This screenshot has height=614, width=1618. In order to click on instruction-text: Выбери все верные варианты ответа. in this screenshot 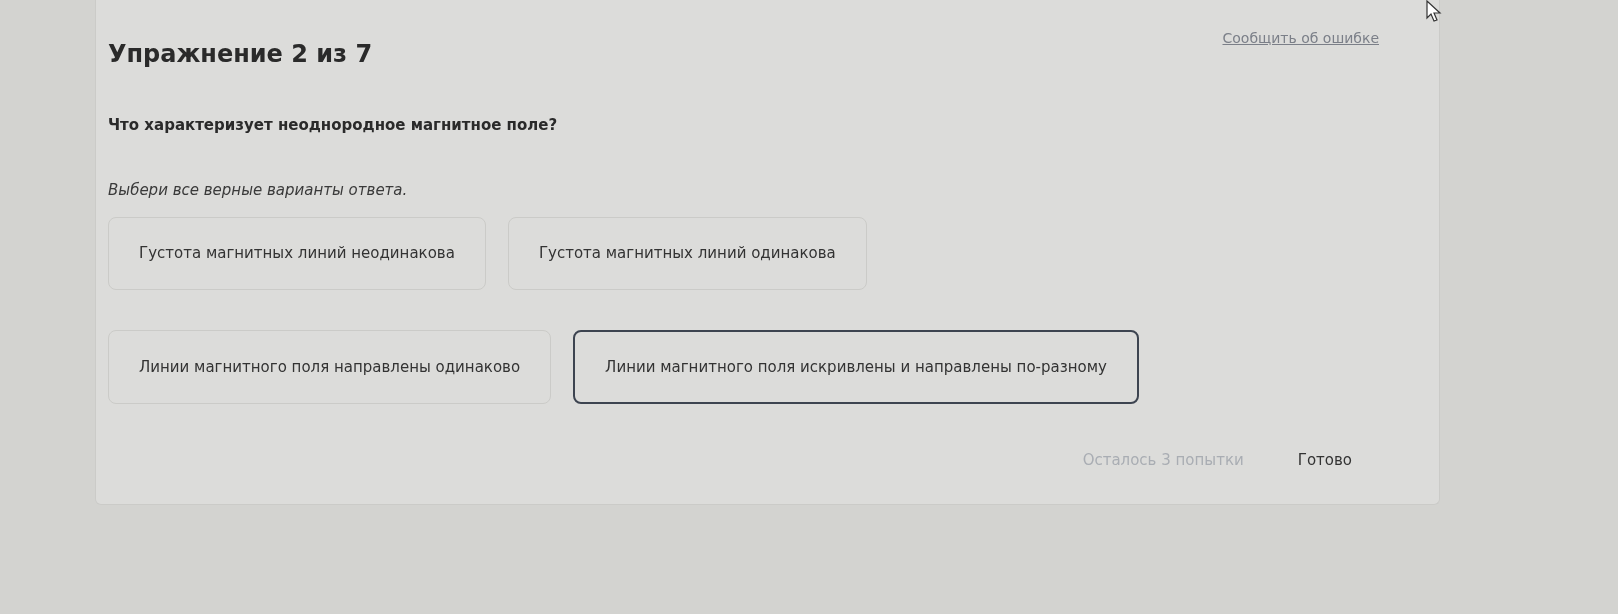, I will do `click(258, 190)`.